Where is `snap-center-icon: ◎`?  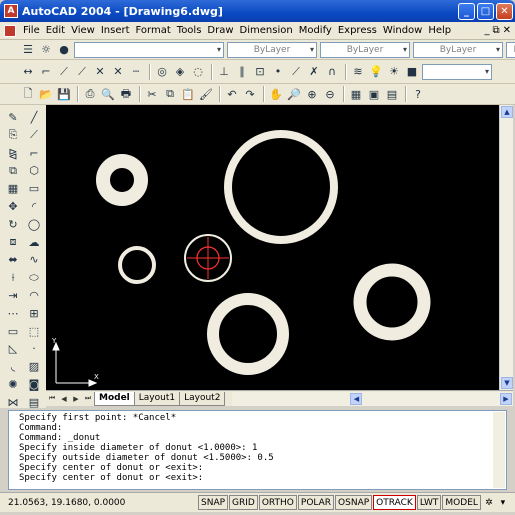
snap-center-icon: ◎ is located at coordinates (162, 72).